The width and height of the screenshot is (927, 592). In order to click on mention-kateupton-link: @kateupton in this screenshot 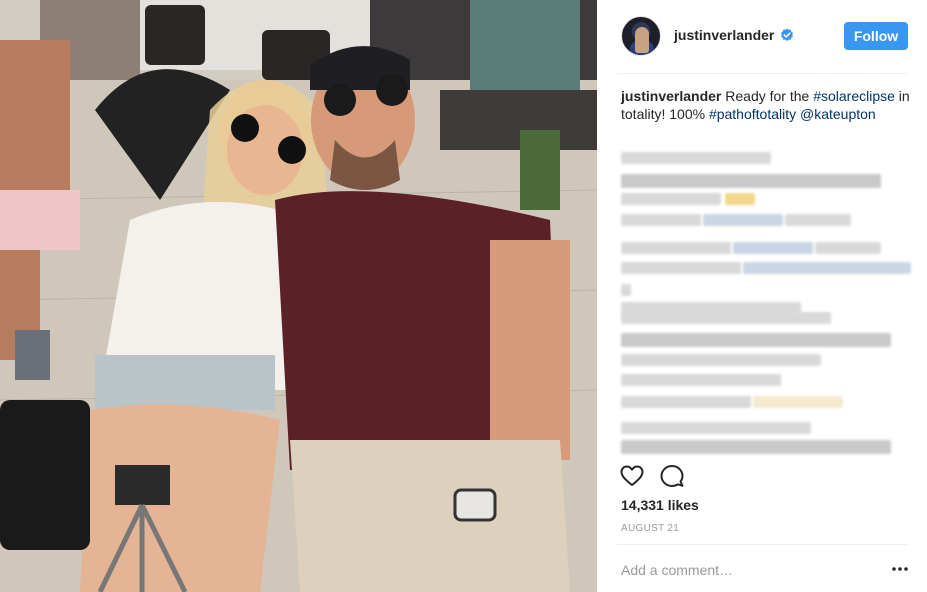, I will do `click(838, 114)`.